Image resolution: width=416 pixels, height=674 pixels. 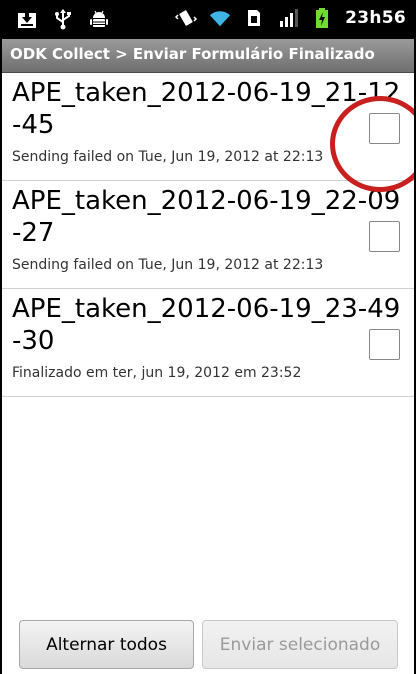 What do you see at coordinates (206, 109) in the screenshot?
I see `form-title: APE_taken_2012-06-19_21-12-45` at bounding box center [206, 109].